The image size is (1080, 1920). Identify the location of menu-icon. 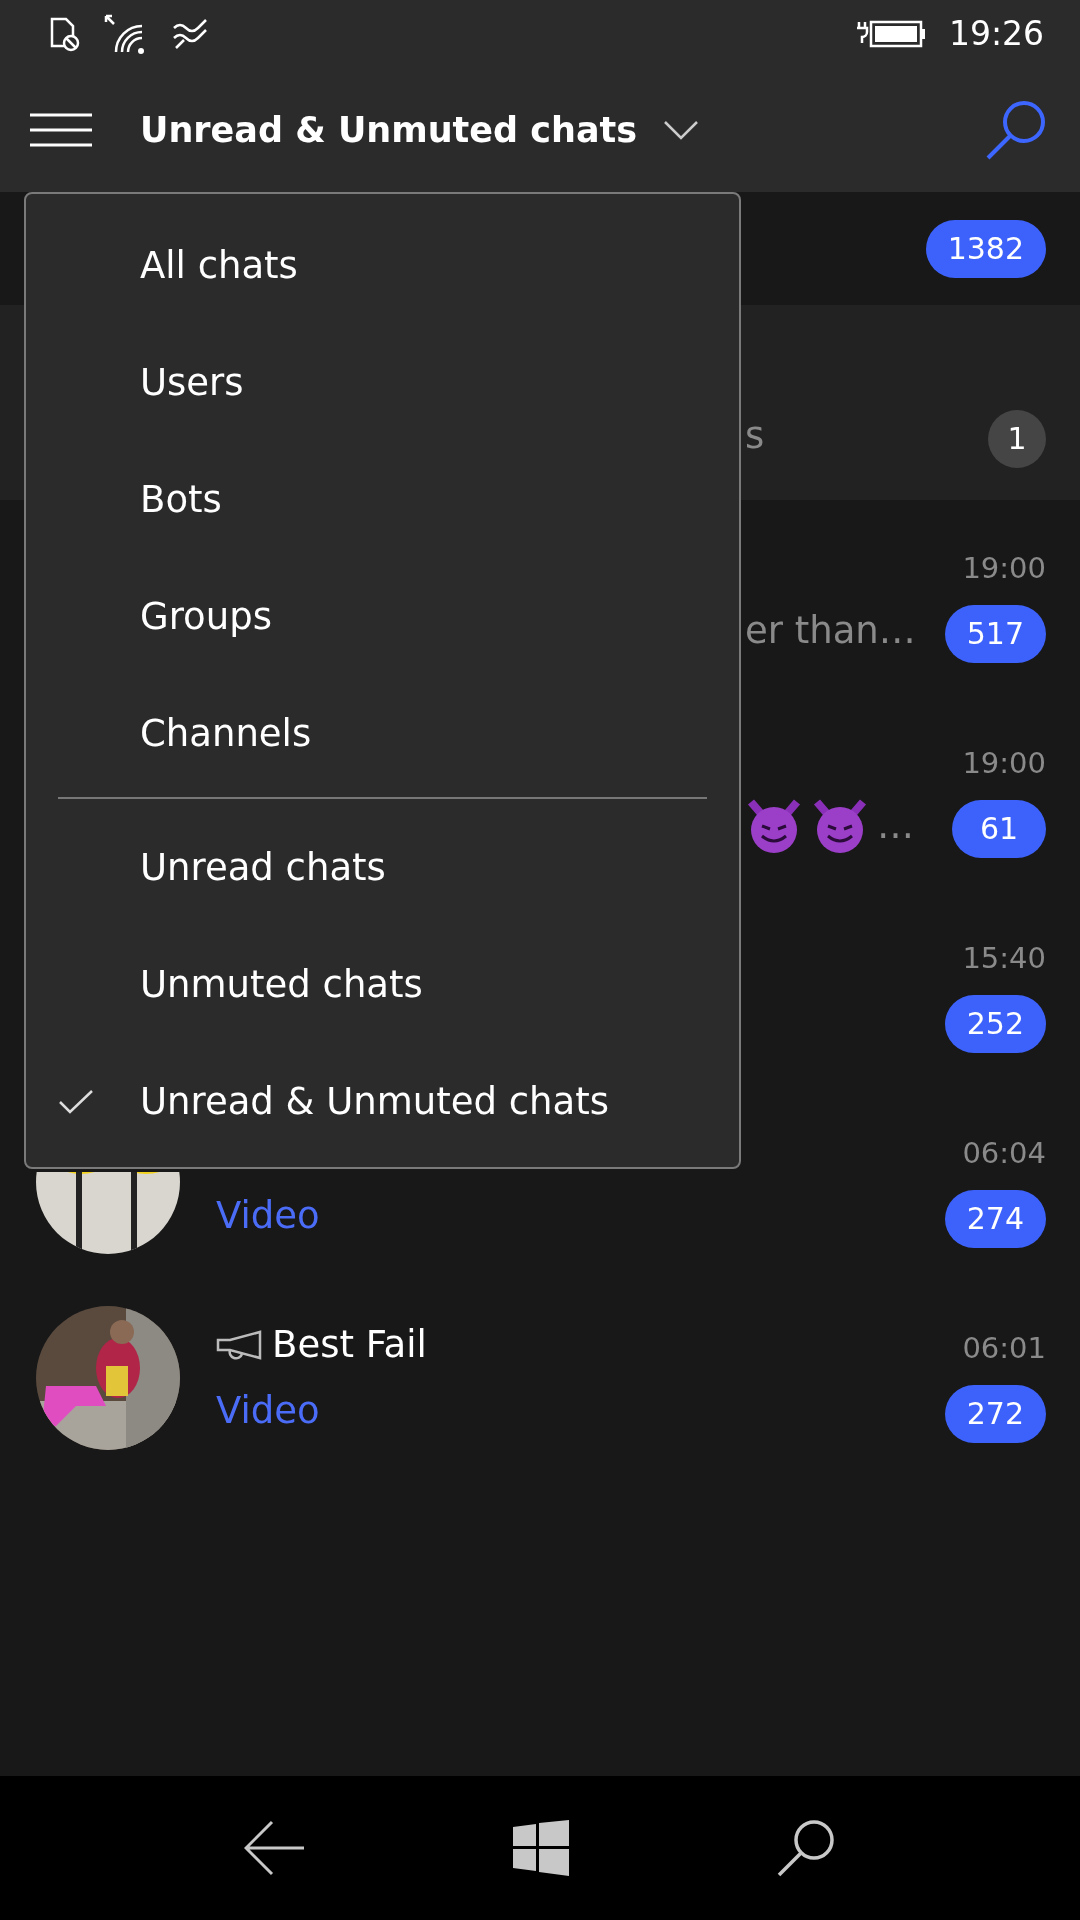
(61, 129).